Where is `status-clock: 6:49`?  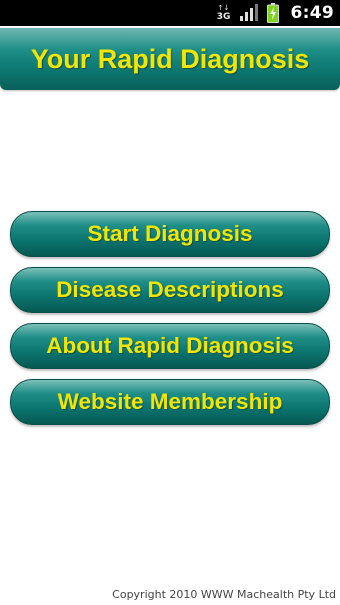
status-clock: 6:49 is located at coordinates (312, 13).